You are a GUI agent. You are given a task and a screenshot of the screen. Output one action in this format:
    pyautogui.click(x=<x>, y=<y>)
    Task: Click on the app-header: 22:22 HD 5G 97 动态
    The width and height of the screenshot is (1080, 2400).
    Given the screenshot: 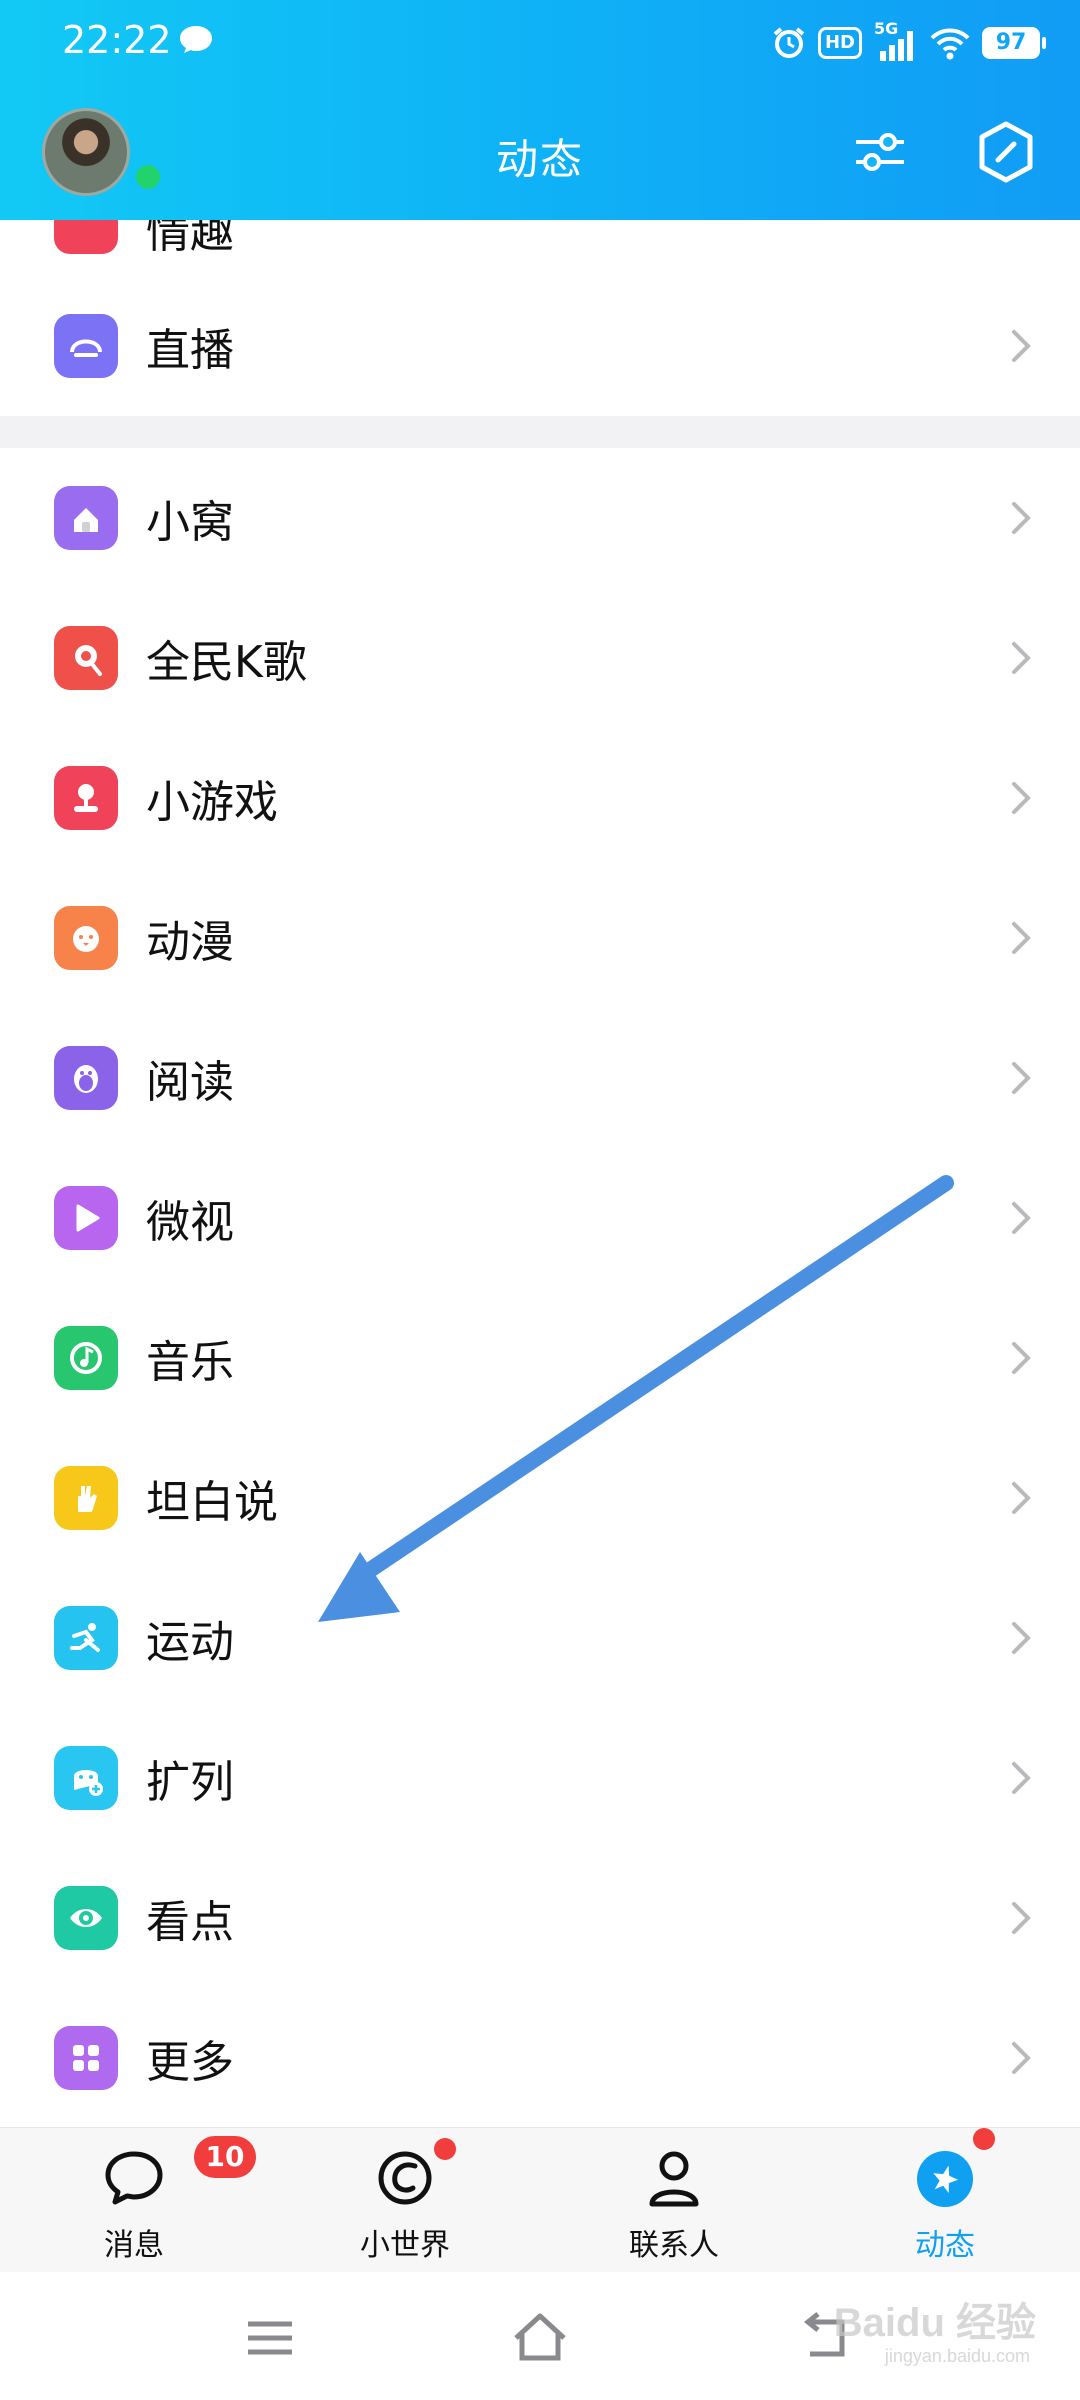 What is the action you would take?
    pyautogui.click(x=540, y=110)
    